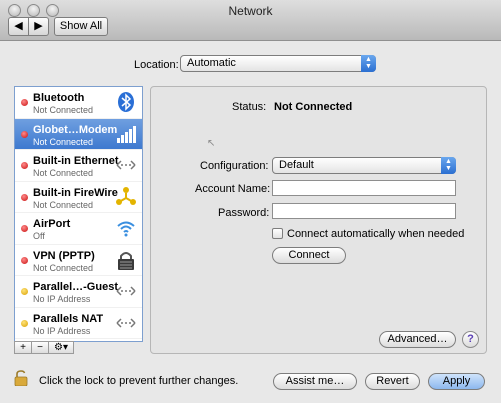  What do you see at coordinates (470, 339) in the screenshot?
I see `help-button: ?` at bounding box center [470, 339].